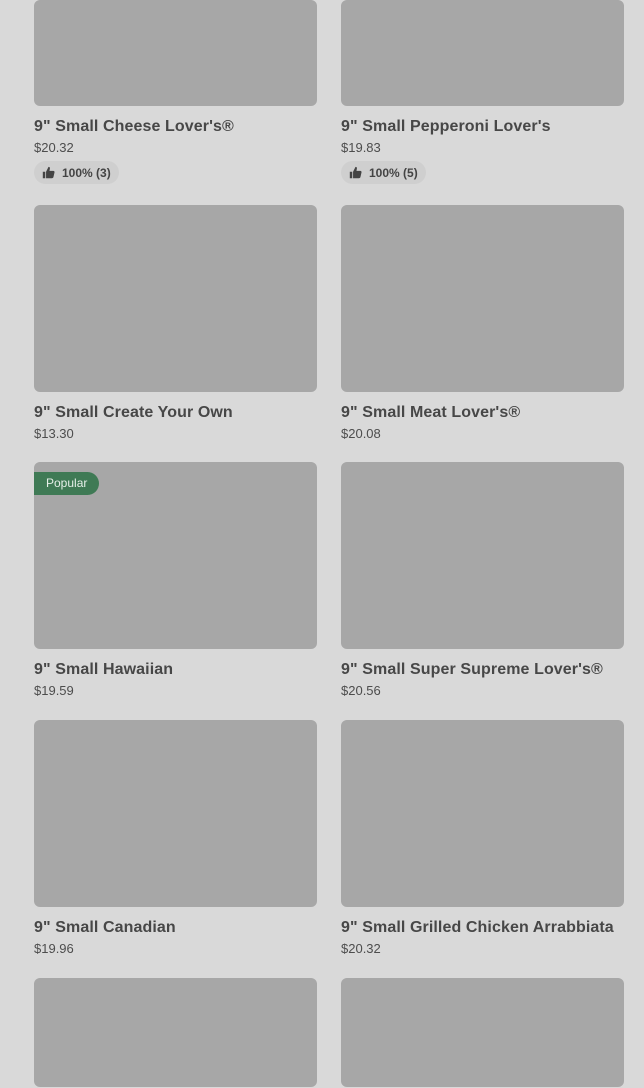 This screenshot has height=1088, width=644. I want to click on product-price: $19.83, so click(361, 147).